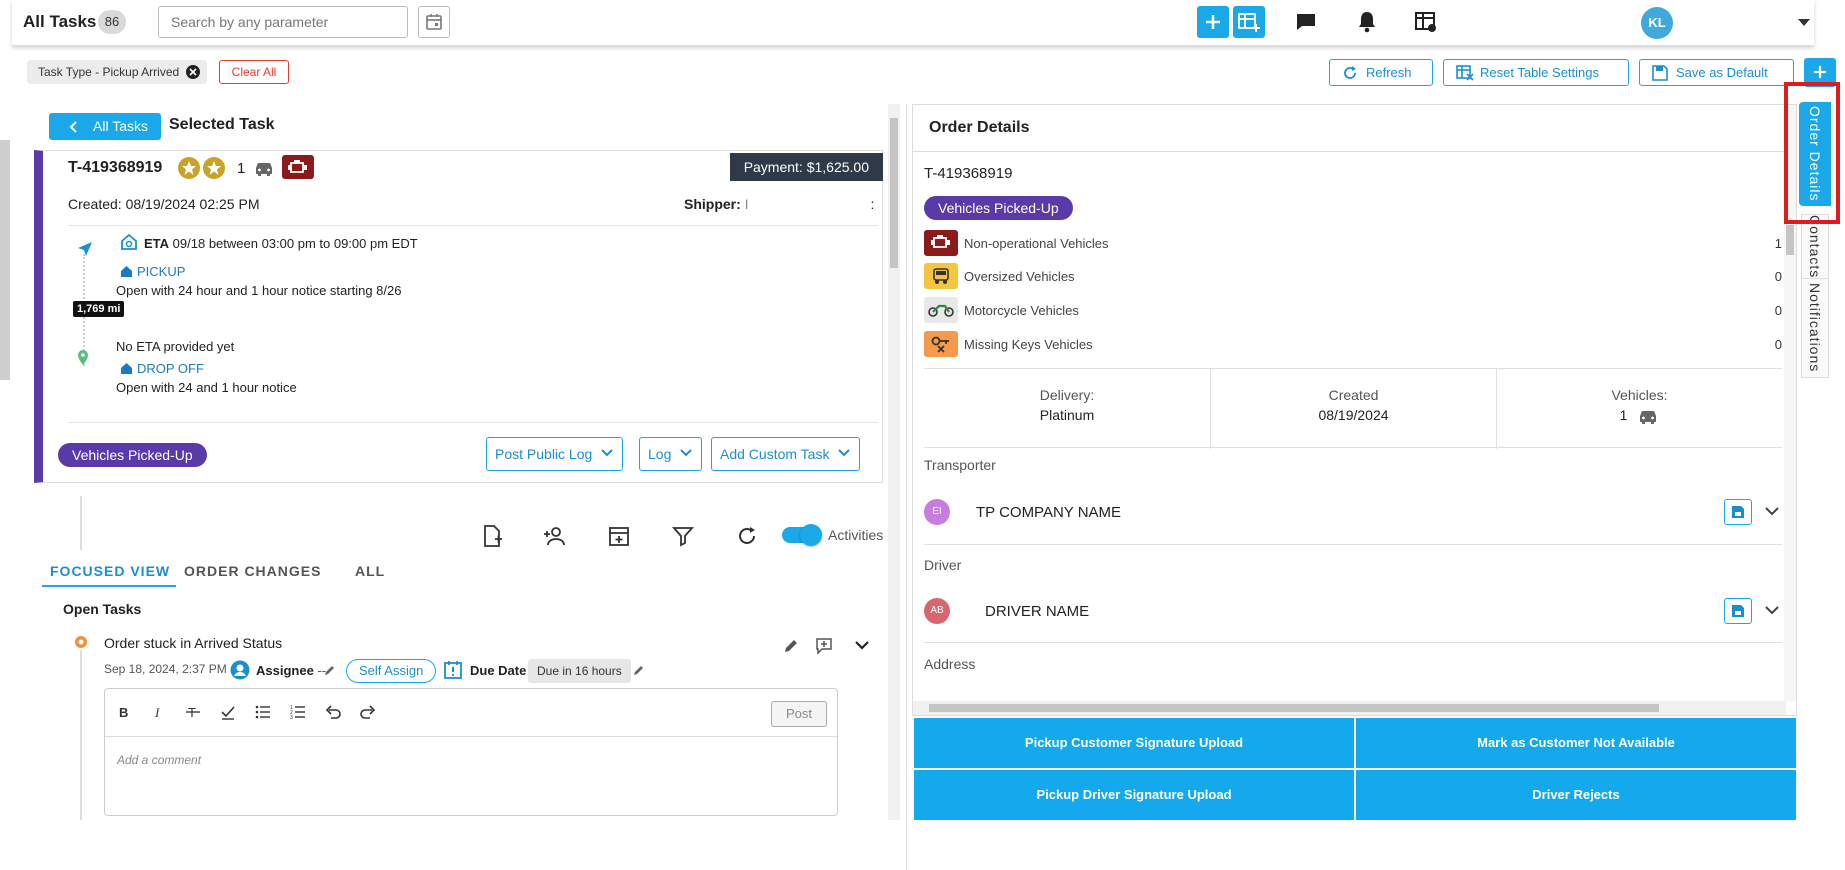 This screenshot has width=1845, height=870. Describe the element at coordinates (1353, 311) in the screenshot. I see `vehicle-row-motorcycle: Motorcycle Vehicles 0` at that location.